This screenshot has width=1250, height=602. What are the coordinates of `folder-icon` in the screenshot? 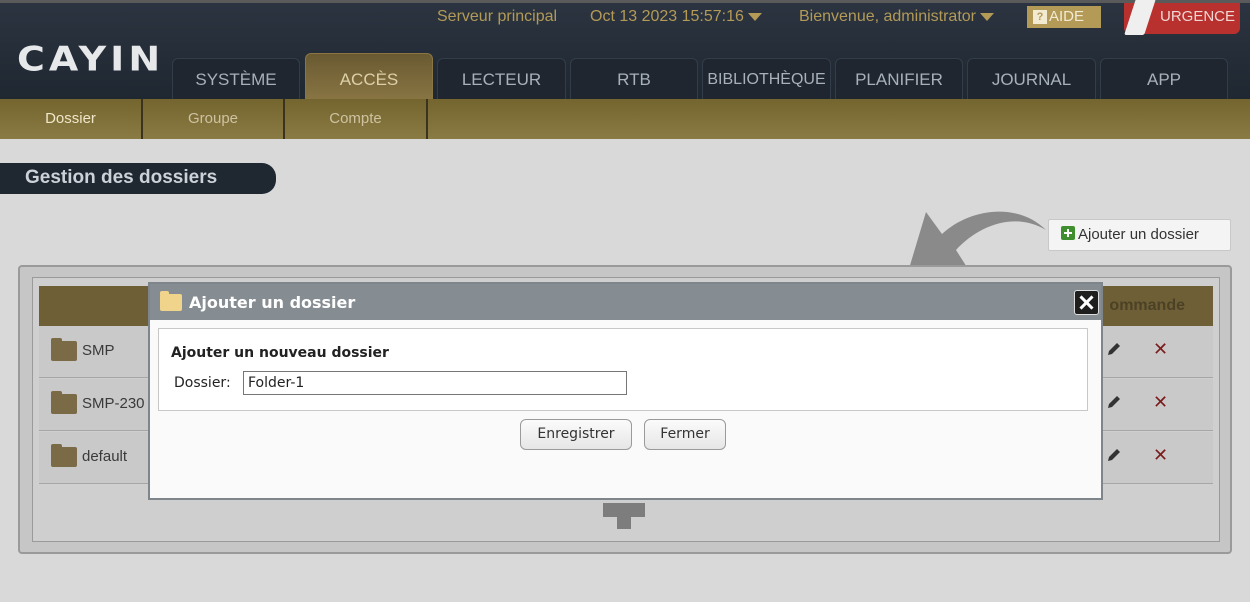 It's located at (171, 301).